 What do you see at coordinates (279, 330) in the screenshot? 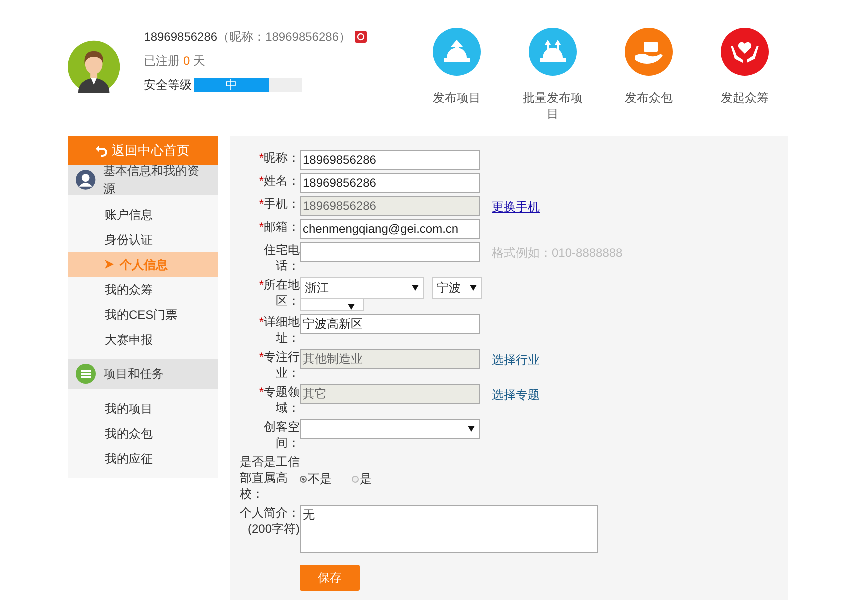
I see `field-label: *详细地址：` at bounding box center [279, 330].